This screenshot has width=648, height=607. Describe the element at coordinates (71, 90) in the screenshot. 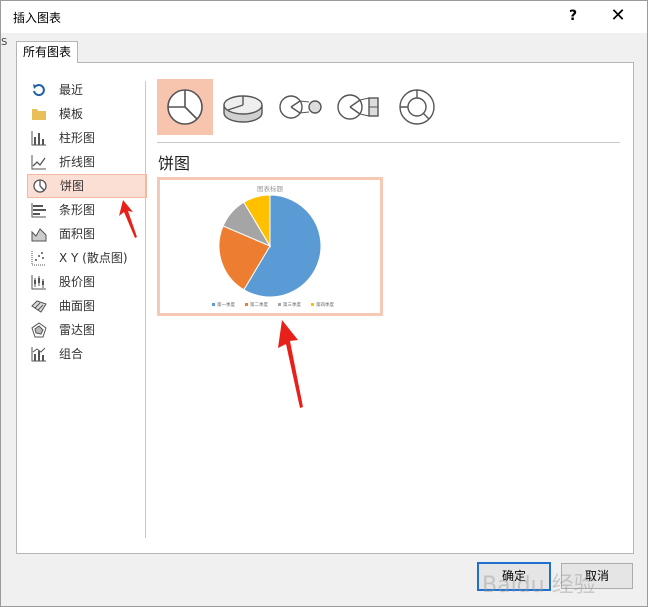

I see `sidebar-item-label: 最近` at that location.